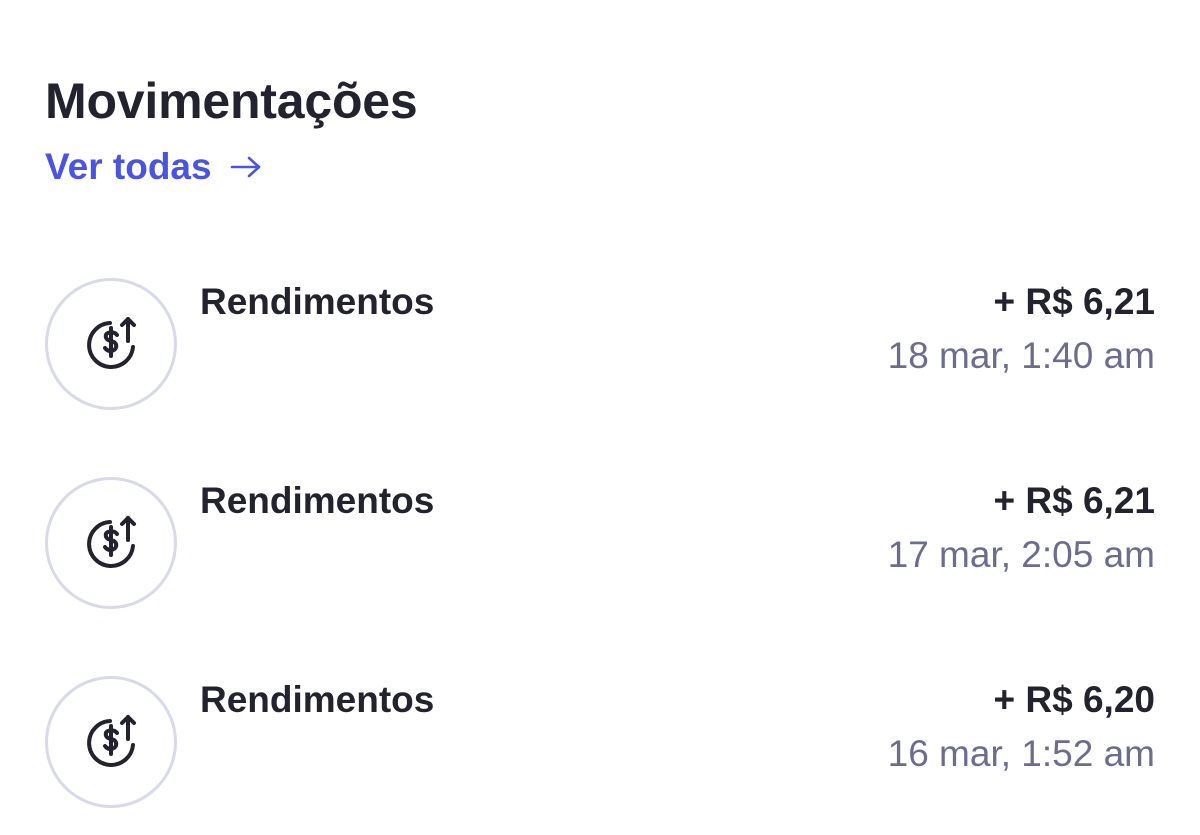 Image resolution: width=1200 pixels, height=835 pixels. Describe the element at coordinates (1021, 753) in the screenshot. I see `transaction-date: 16 mar, 1:52 am` at that location.